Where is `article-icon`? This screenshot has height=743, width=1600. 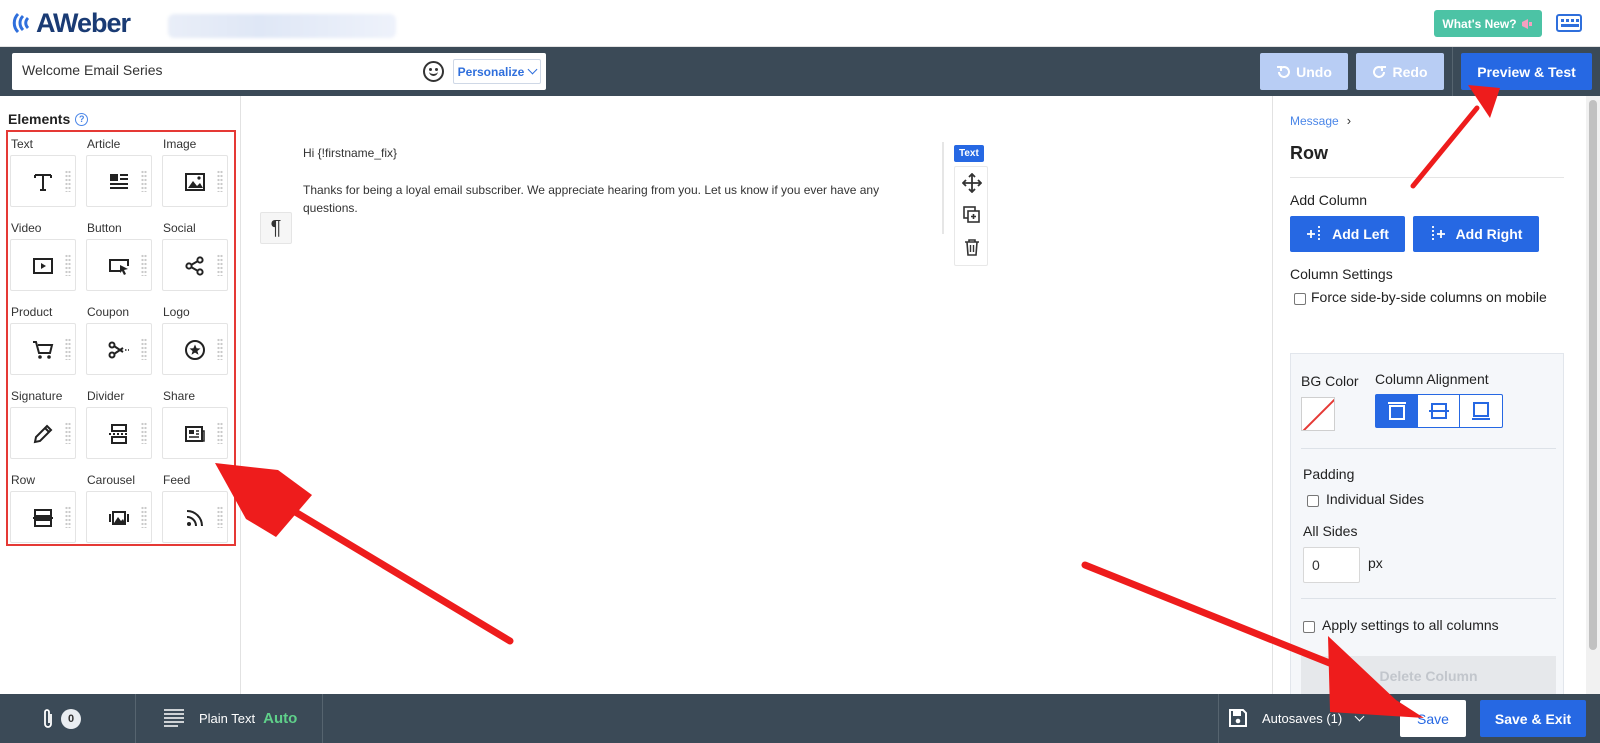 article-icon is located at coordinates (119, 181).